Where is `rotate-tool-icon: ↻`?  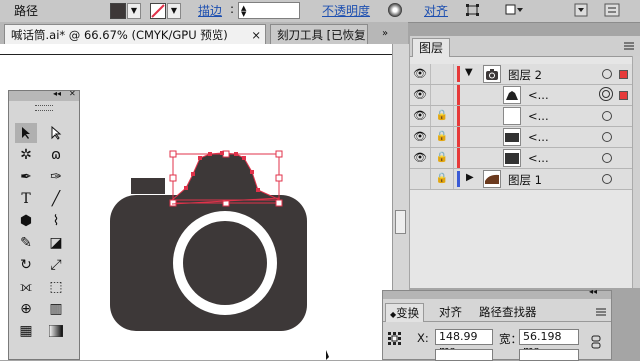
rotate-tool-icon: ↻ is located at coordinates (26, 265).